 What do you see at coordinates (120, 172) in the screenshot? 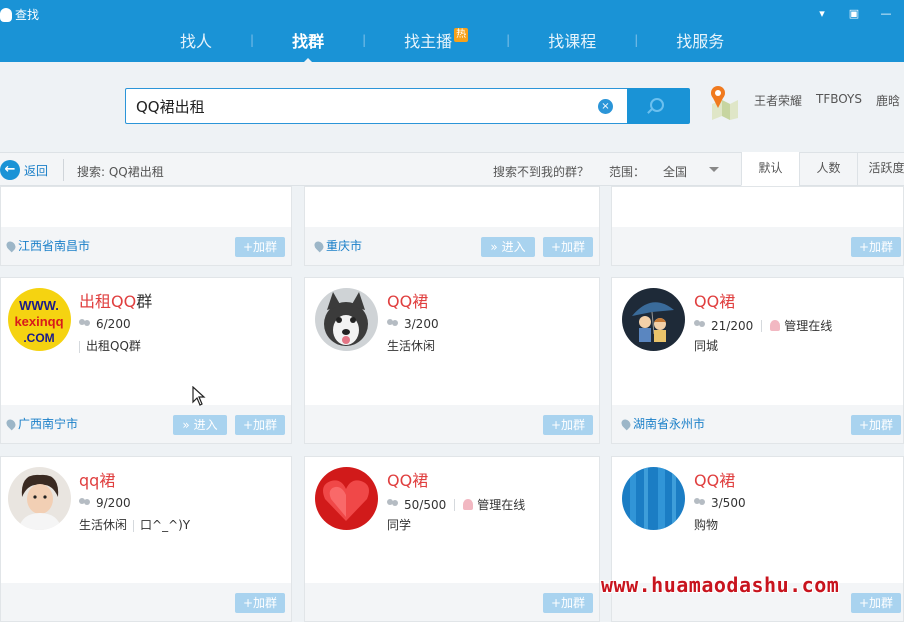
I see `search-summary: 搜索: QQ裙出租` at bounding box center [120, 172].